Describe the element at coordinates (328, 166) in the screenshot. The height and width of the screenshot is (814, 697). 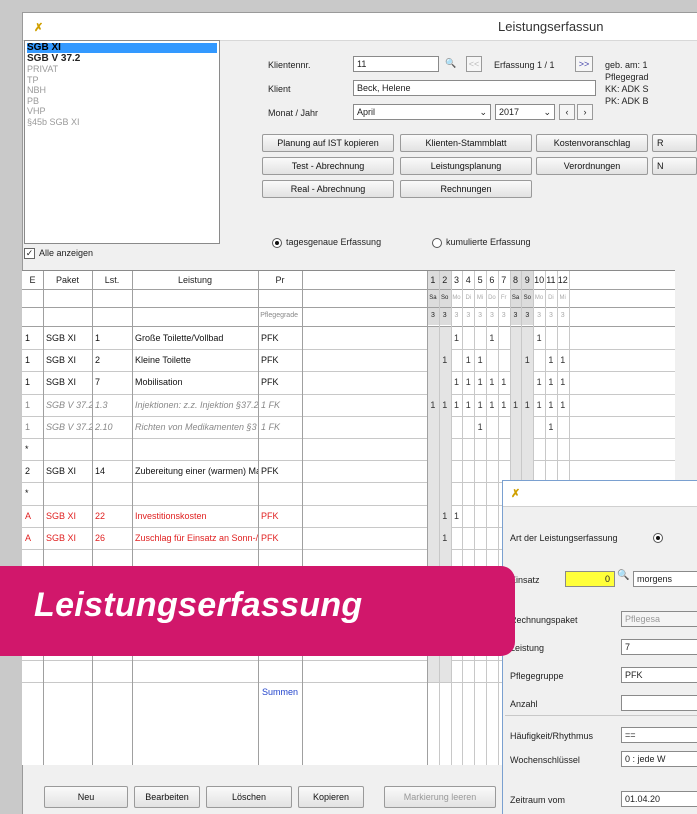
I see `test-abrechnung-button: Test - Abrechnung` at that location.